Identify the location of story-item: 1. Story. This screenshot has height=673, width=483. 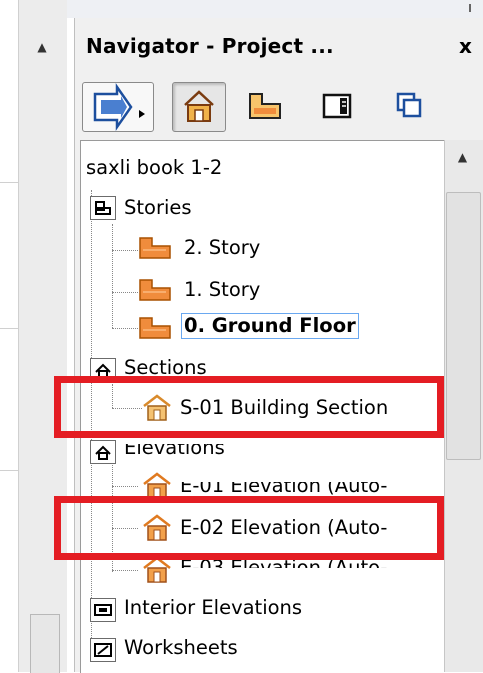
(222, 290).